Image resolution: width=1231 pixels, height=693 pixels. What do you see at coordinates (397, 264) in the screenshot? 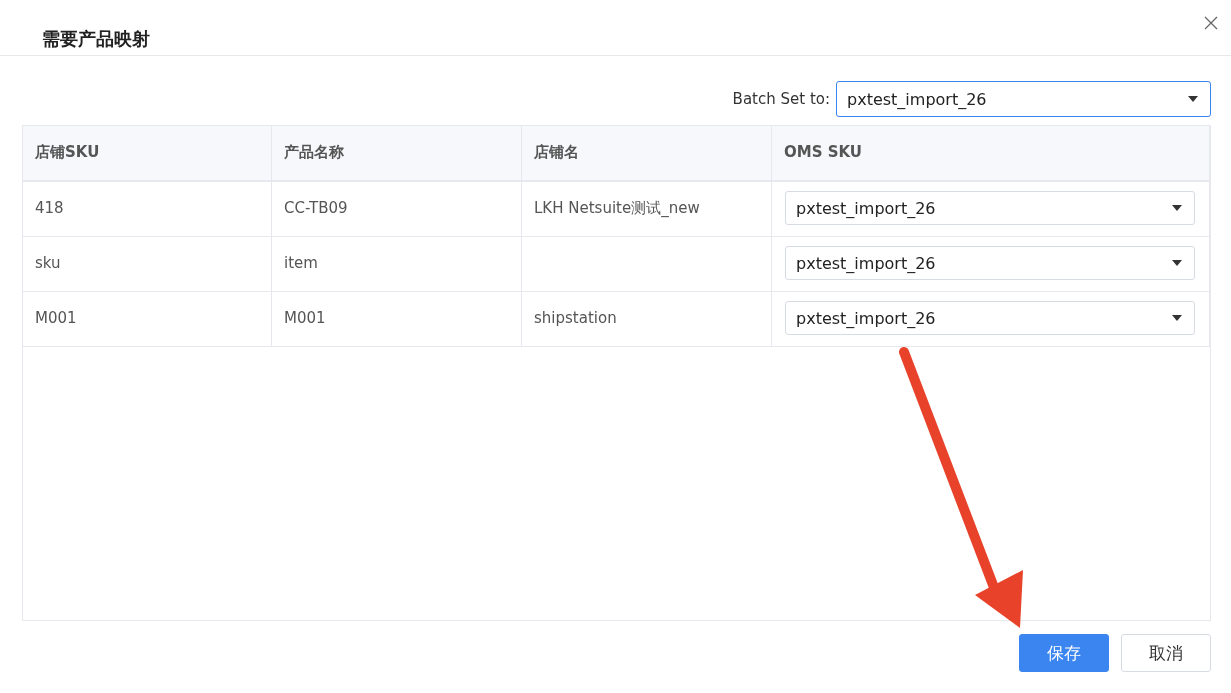
I see `table-cell: item` at bounding box center [397, 264].